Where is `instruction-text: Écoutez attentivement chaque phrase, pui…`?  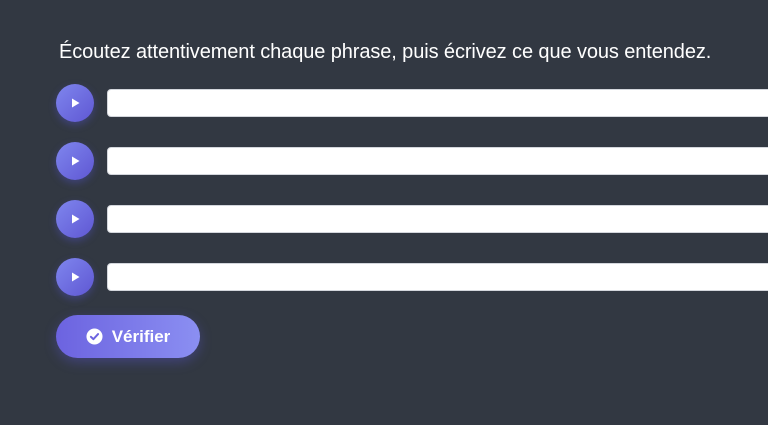 instruction-text: Écoutez attentivement chaque phrase, pui… is located at coordinates (385, 52).